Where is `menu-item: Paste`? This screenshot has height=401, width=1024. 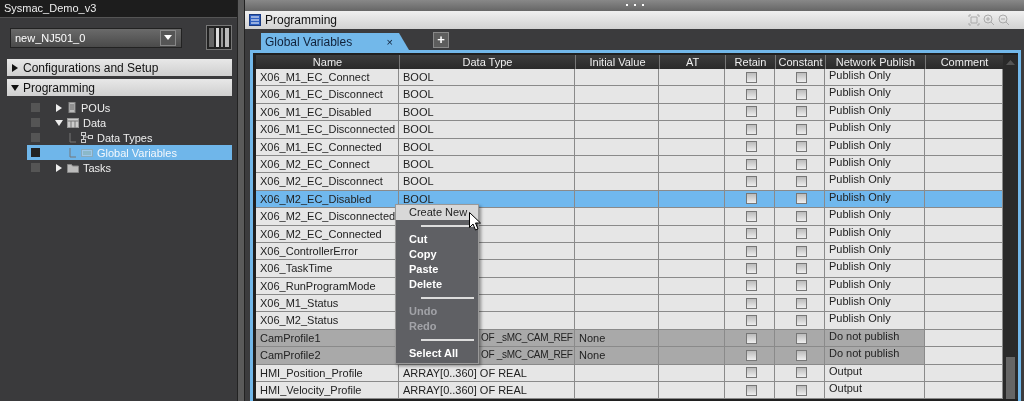 menu-item: Paste is located at coordinates (437, 269).